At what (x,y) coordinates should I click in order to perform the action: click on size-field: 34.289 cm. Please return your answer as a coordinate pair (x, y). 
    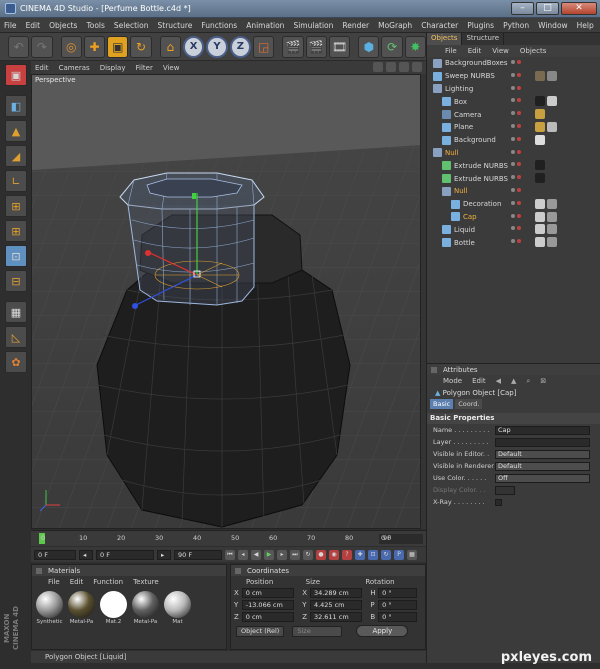
    Looking at the image, I should click on (336, 593).